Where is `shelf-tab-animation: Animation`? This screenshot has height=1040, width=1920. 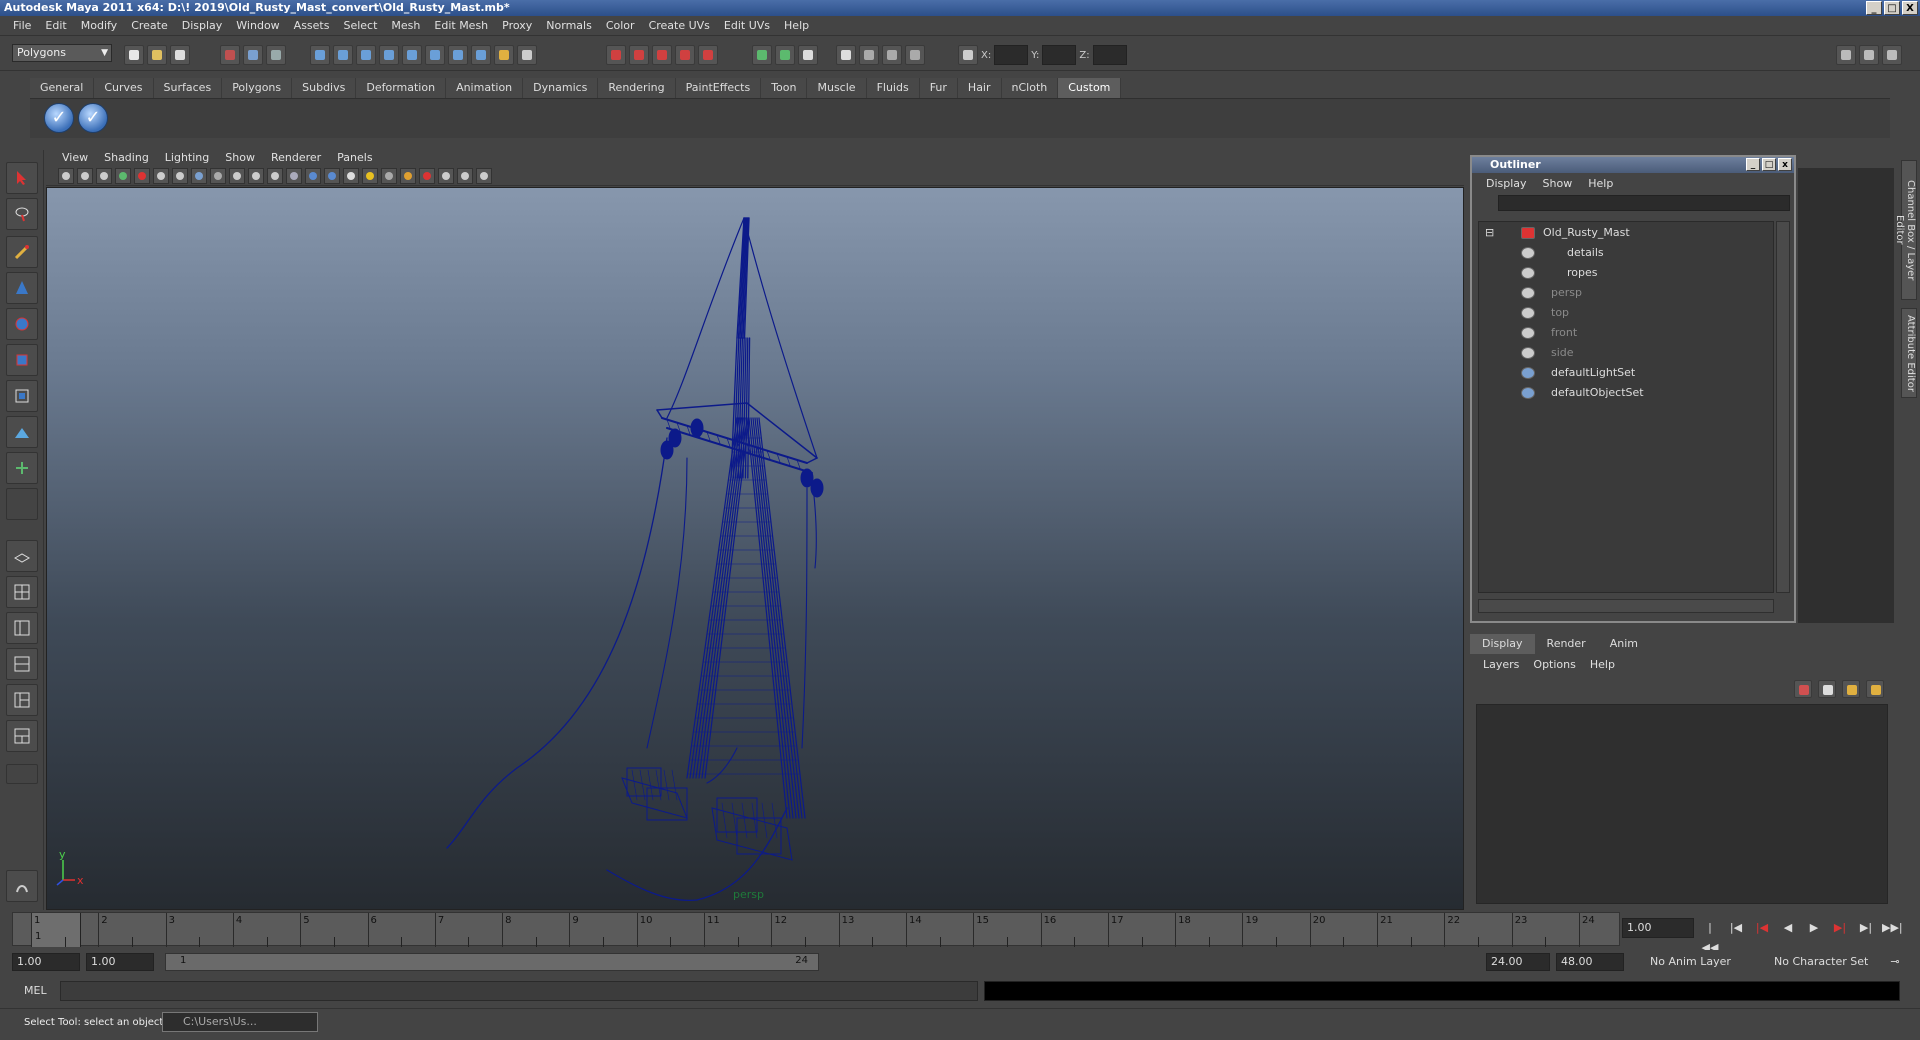 shelf-tab-animation: Animation is located at coordinates (485, 88).